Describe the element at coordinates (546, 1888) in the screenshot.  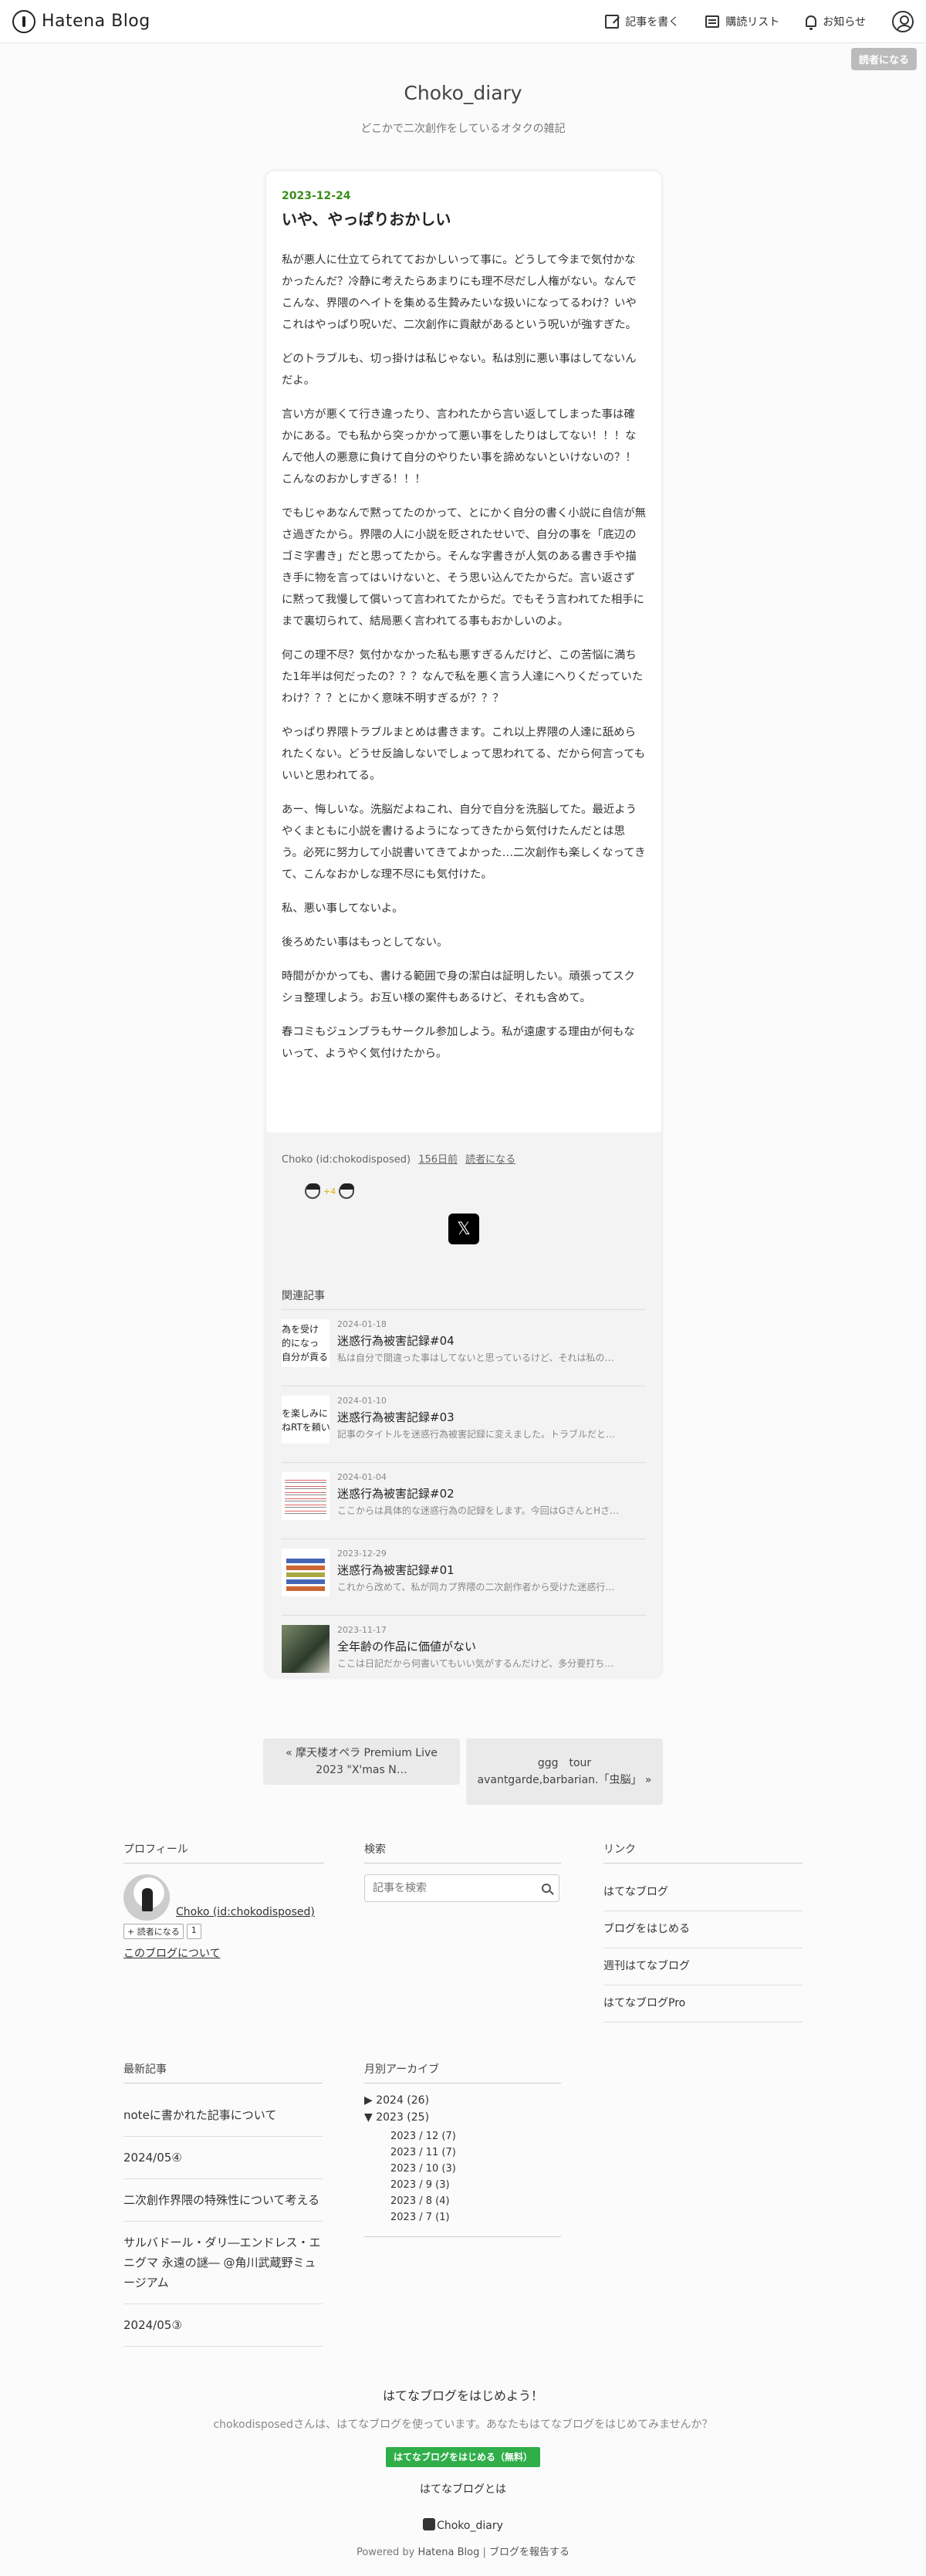
I see `search-icon` at that location.